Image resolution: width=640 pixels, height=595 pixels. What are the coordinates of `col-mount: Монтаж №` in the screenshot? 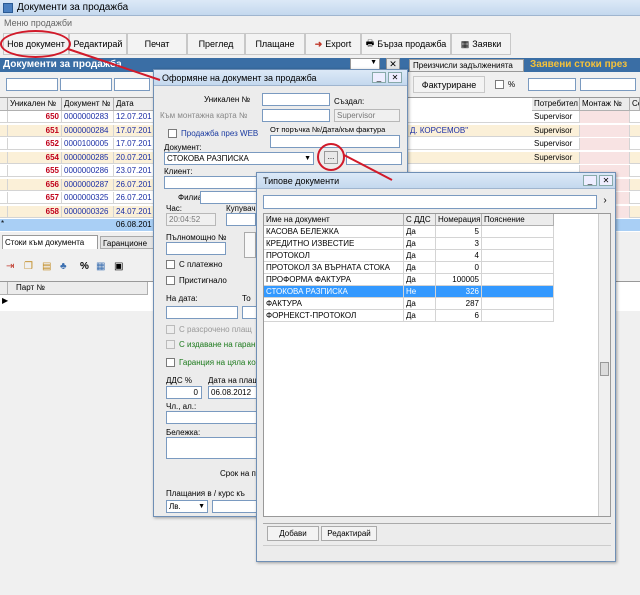 It's located at (605, 104).